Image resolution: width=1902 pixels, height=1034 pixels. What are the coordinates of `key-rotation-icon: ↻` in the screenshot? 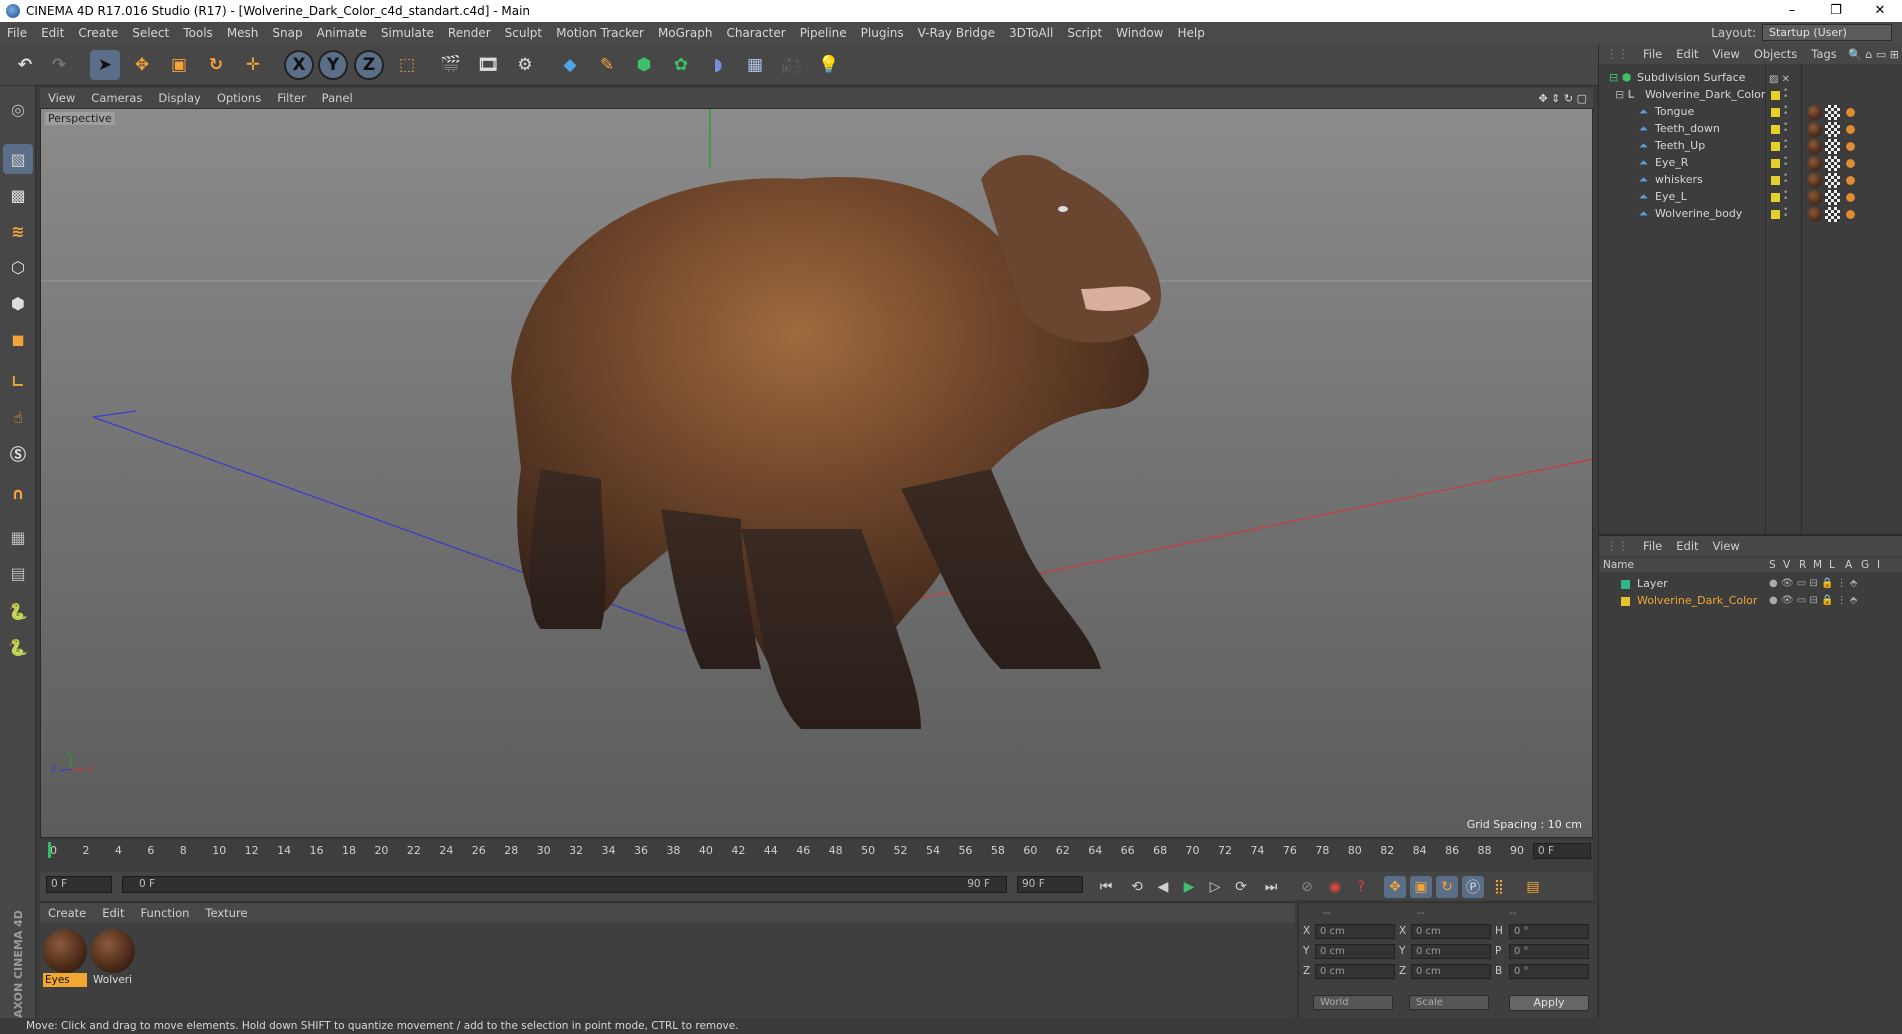 It's located at (1447, 887).